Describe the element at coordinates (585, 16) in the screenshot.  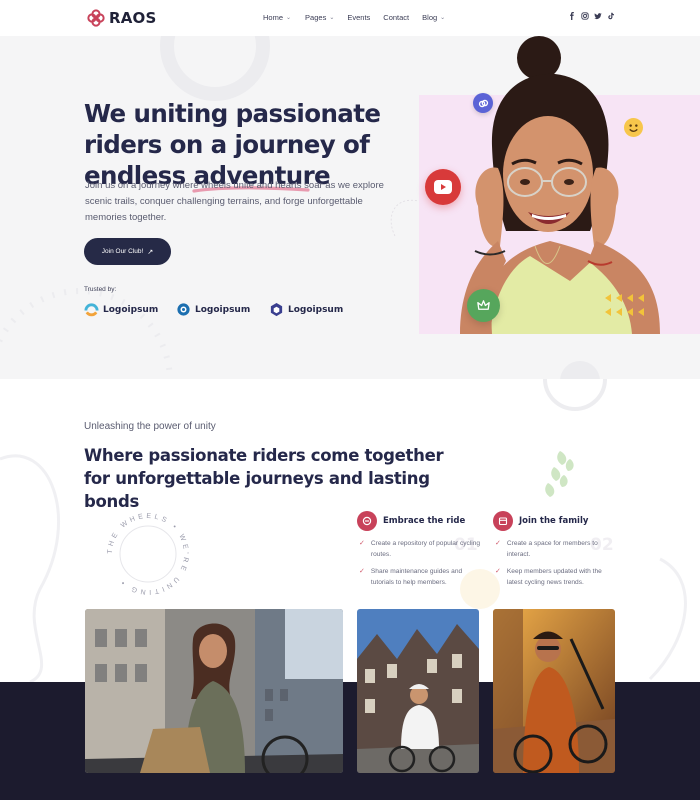
I see `instagram-icon` at that location.